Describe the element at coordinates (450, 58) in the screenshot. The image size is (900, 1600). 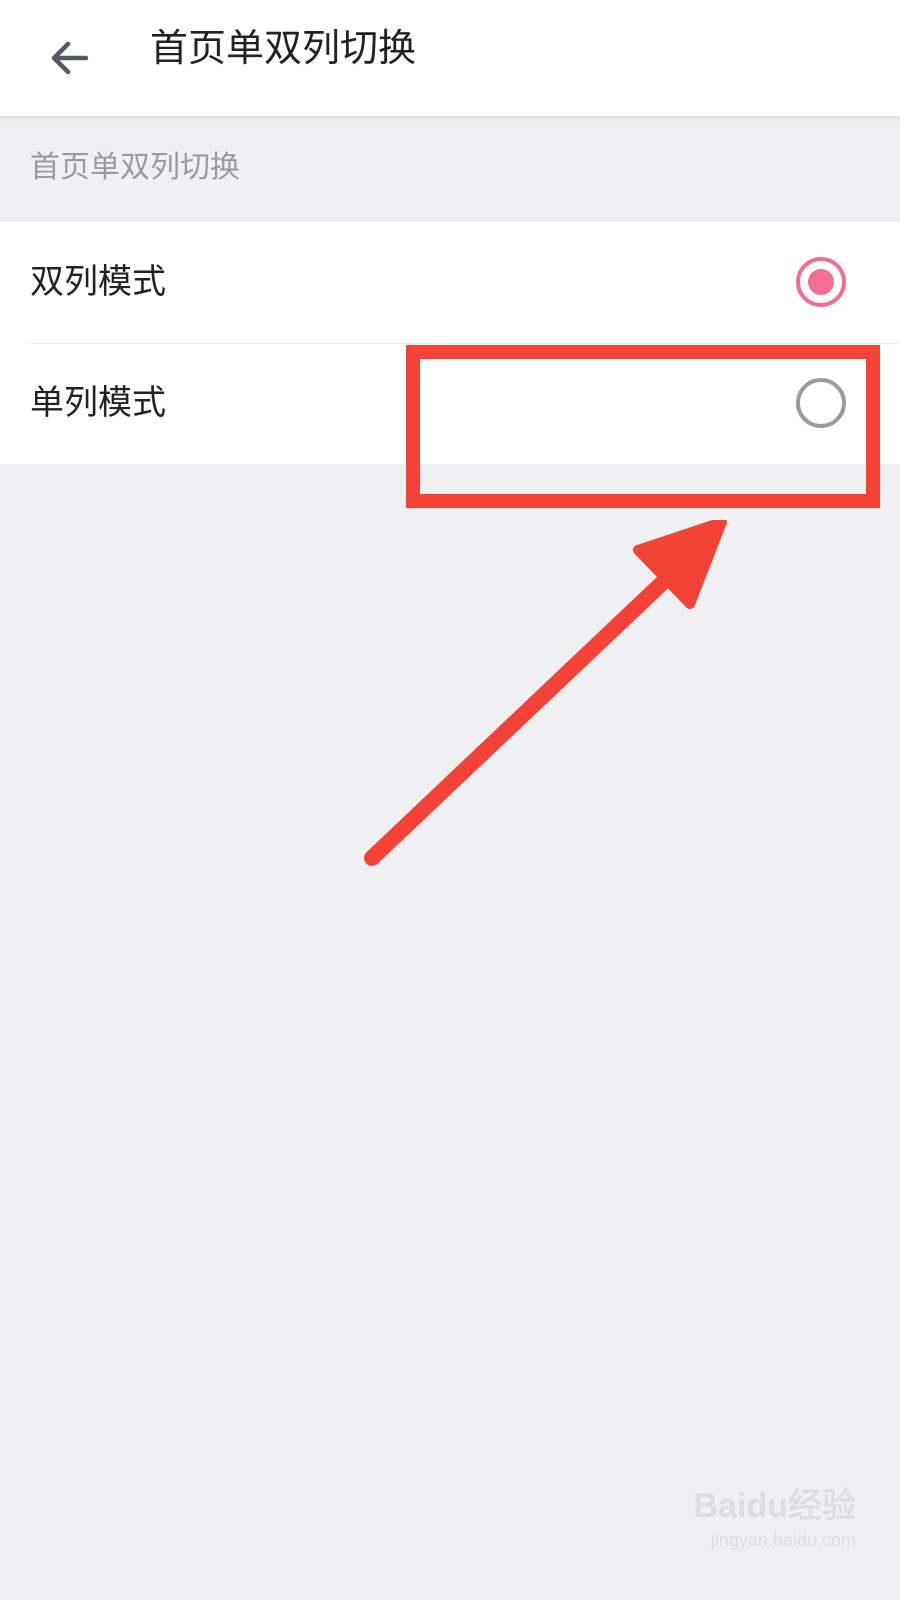
I see `top-app-bar: 首页单双列切换` at that location.